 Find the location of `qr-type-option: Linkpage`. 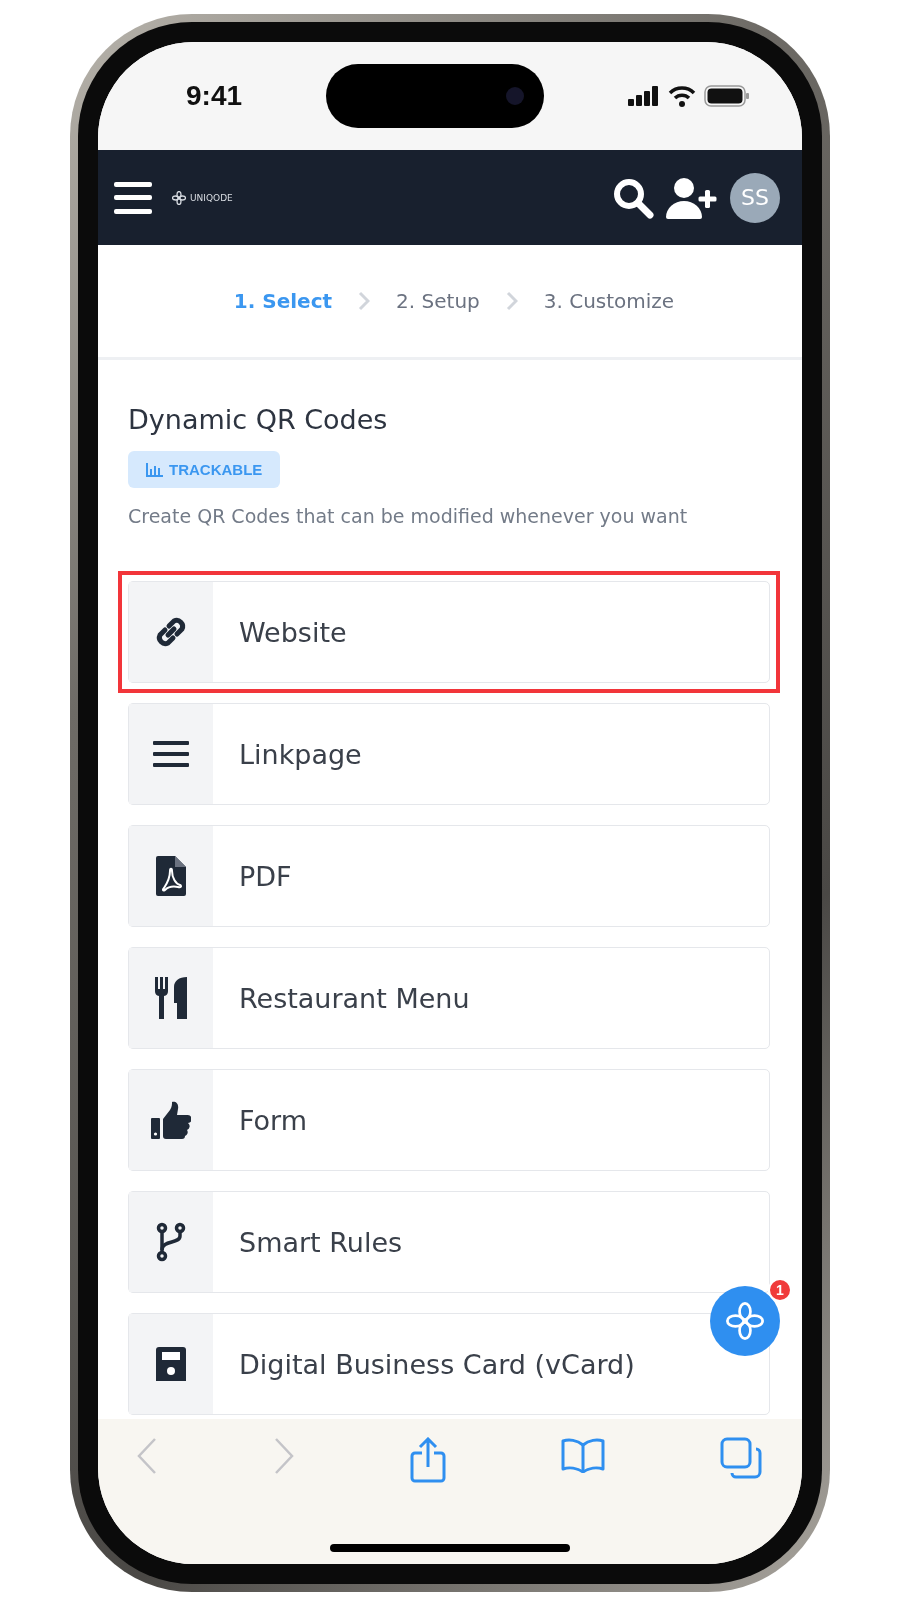

qr-type-option: Linkpage is located at coordinates (449, 754).